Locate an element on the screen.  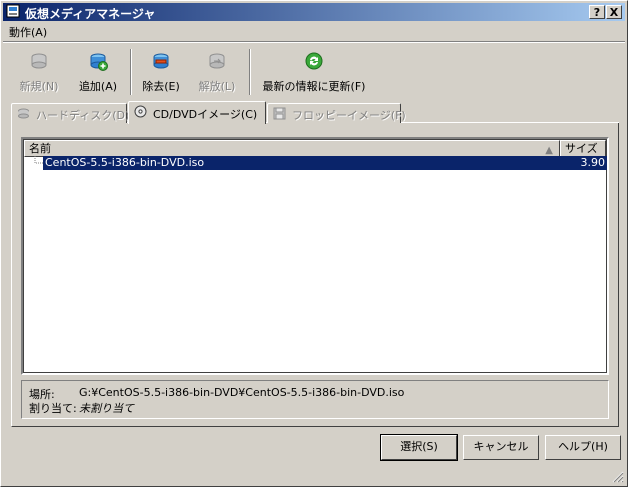
tab-cd-dvd: CD/DVDイメージ(C) is located at coordinates (197, 112).